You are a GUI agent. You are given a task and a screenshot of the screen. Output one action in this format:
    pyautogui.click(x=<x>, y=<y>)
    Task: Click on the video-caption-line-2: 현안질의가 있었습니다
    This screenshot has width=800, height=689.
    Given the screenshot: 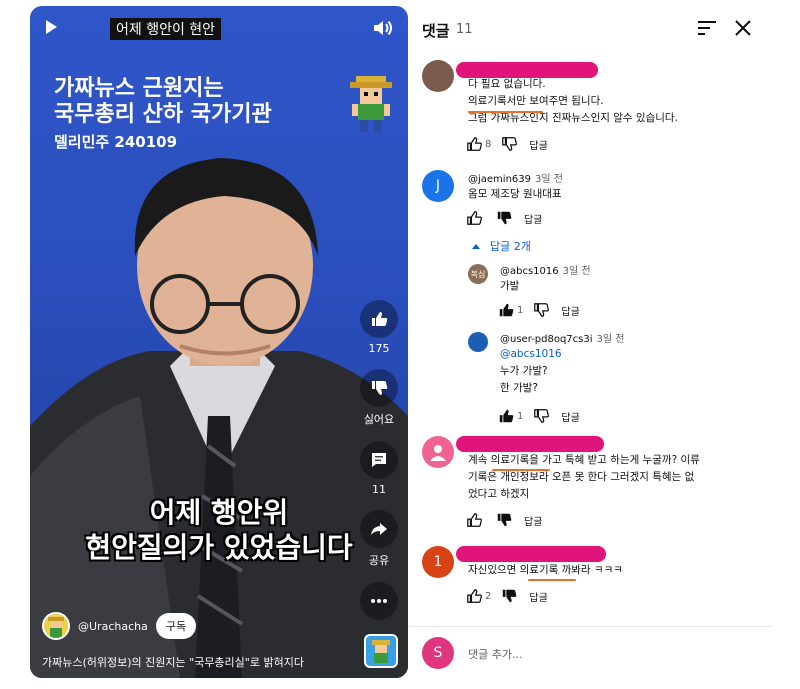 What is the action you would take?
    pyautogui.click(x=219, y=547)
    